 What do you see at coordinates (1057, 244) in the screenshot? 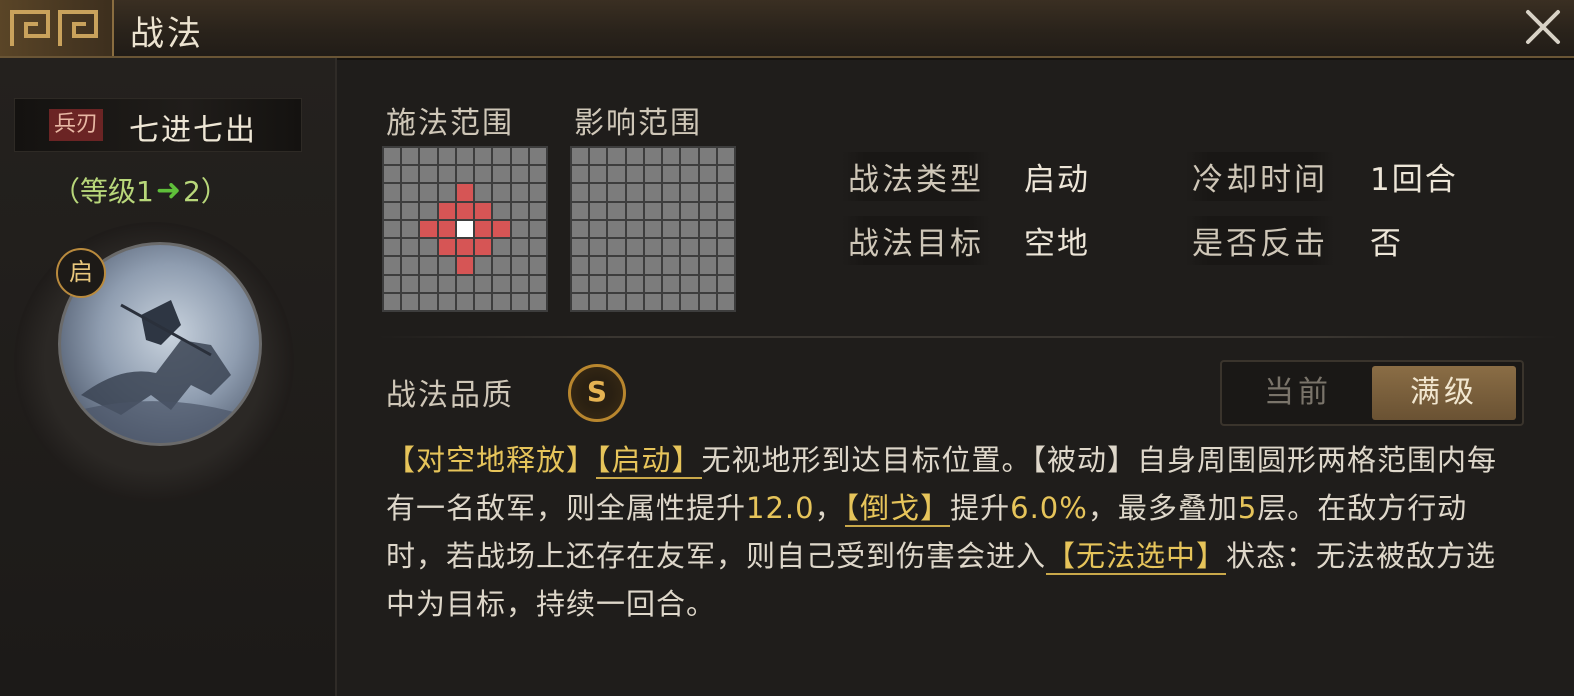
I see `target-value: 空地` at bounding box center [1057, 244].